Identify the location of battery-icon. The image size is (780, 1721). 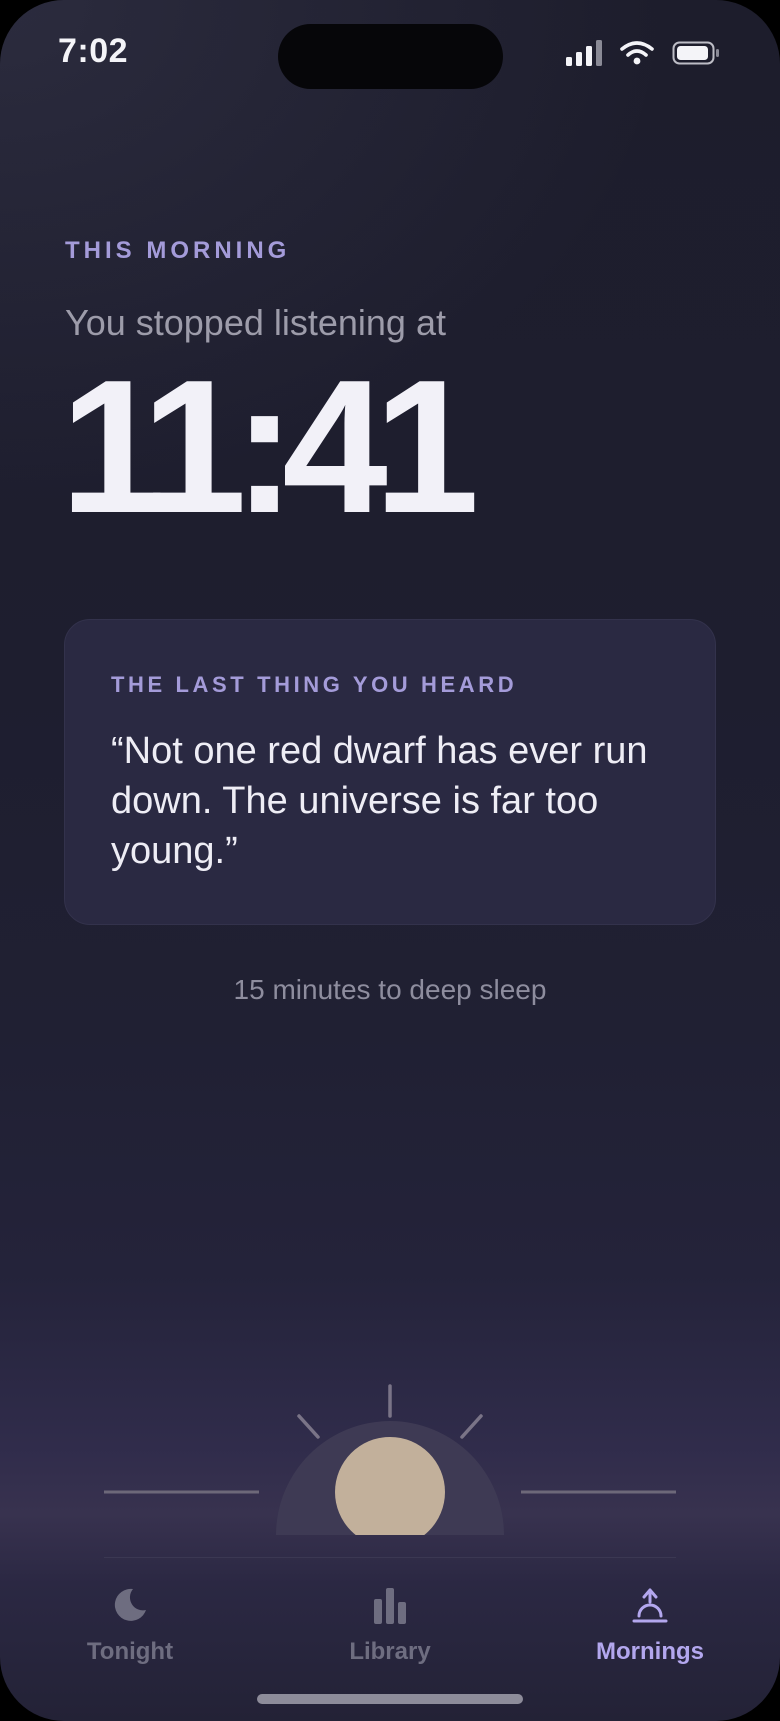
(696, 55).